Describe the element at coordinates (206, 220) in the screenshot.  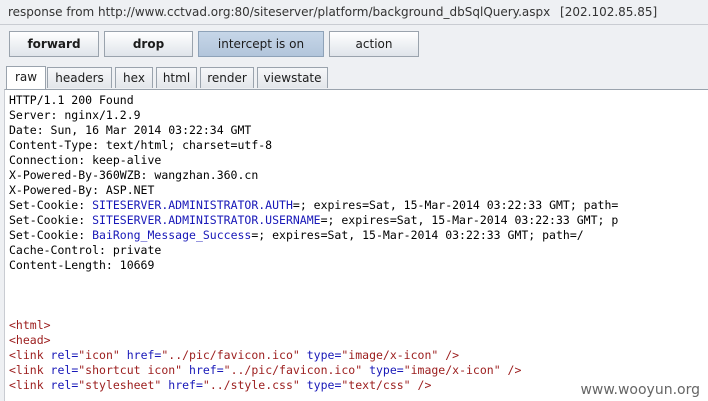
I see `cookie-name: SITESERVER.ADMINISTRATOR.USERNAME` at that location.